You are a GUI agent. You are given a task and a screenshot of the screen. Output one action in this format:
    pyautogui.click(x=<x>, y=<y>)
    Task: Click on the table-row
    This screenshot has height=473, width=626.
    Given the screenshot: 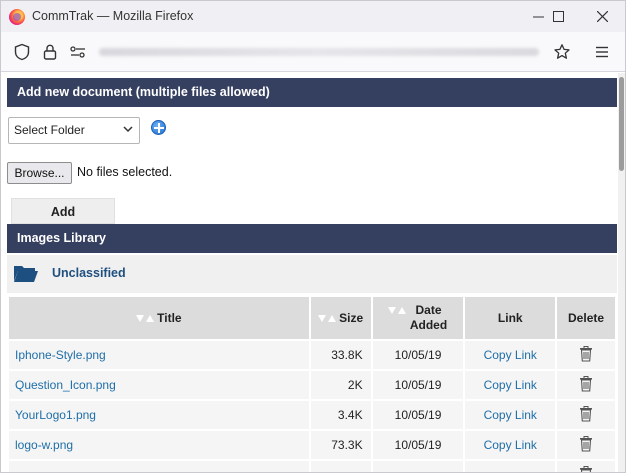 What is the action you would take?
    pyautogui.click(x=312, y=467)
    